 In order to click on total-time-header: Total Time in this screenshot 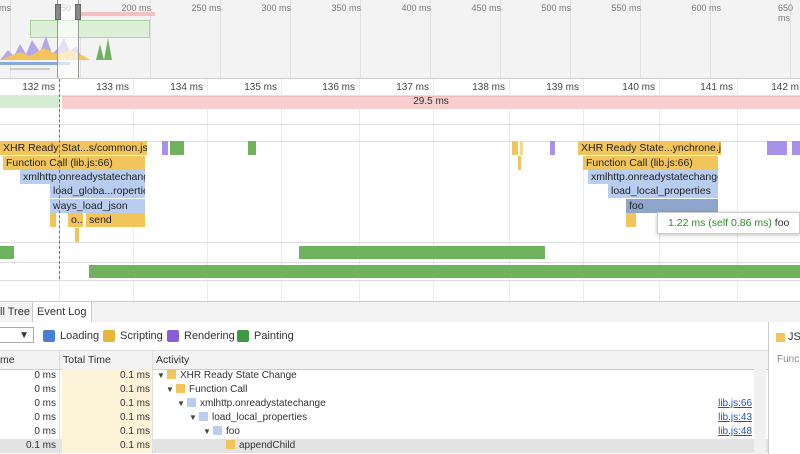, I will do `click(85, 360)`.